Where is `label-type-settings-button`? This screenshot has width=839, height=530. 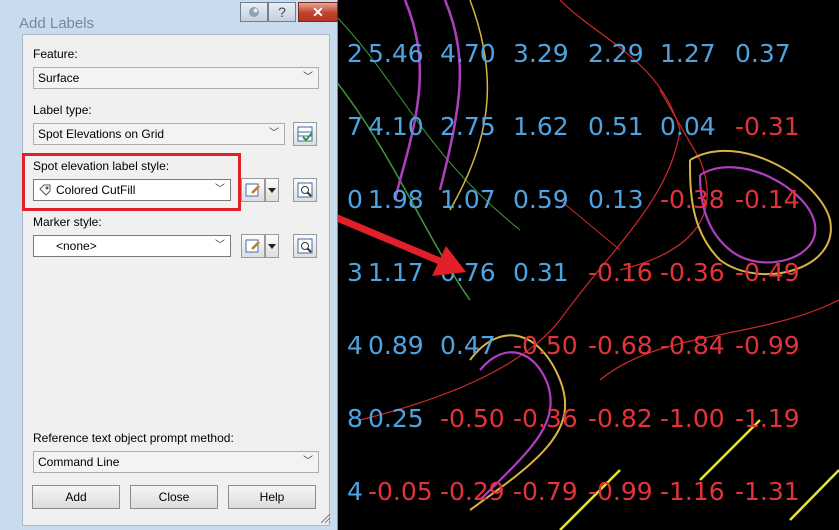 label-type-settings-button is located at coordinates (305, 134).